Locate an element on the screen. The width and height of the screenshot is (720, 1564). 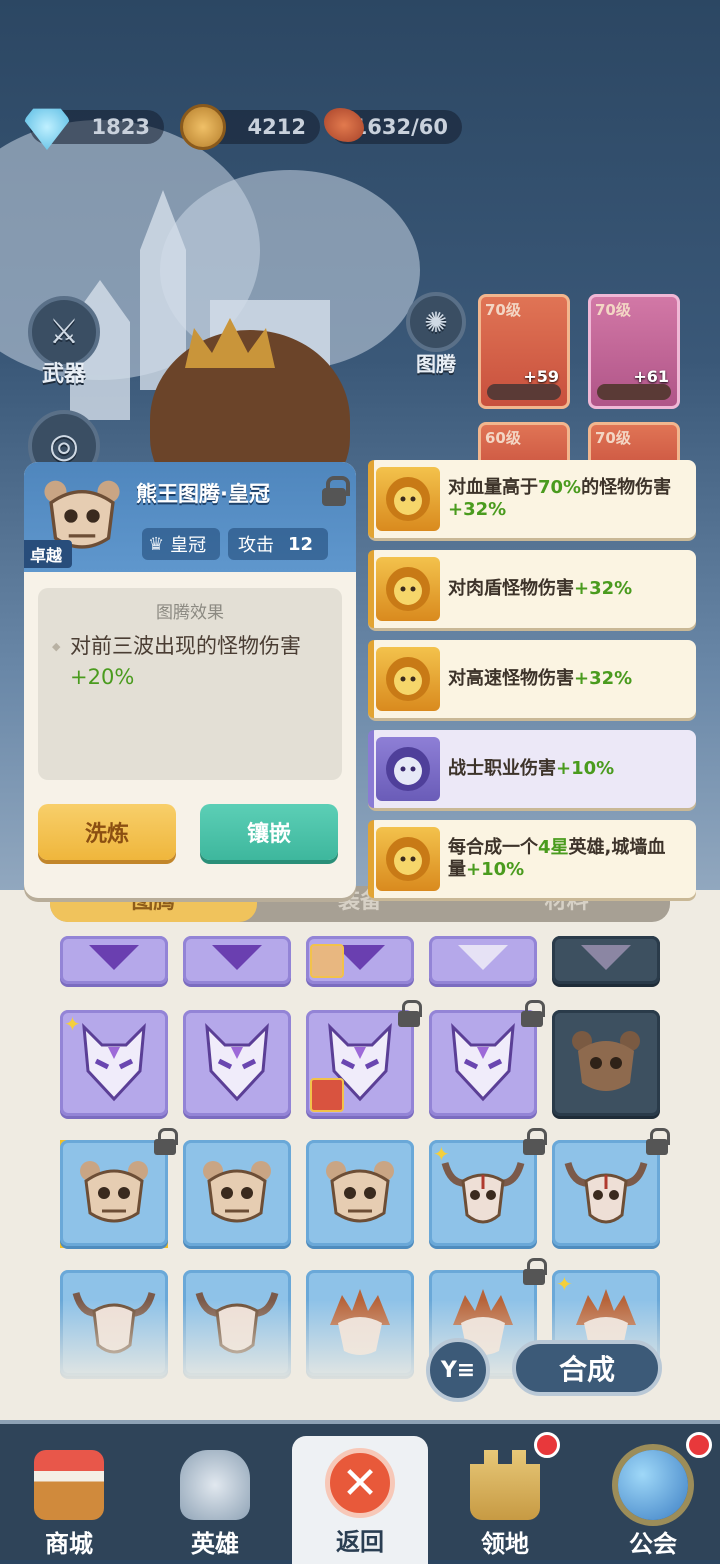
coin-counter: 4212 is located at coordinates (250, 127).